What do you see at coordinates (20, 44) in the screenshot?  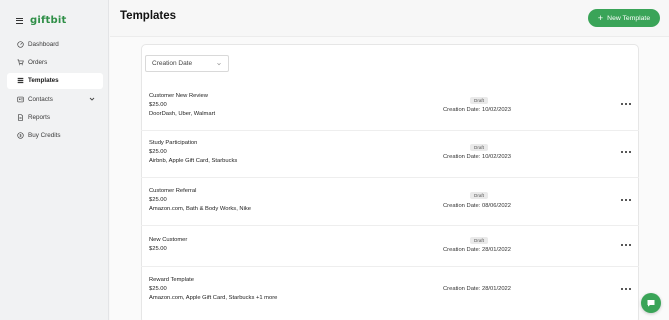 I see `dashboard-icon` at bounding box center [20, 44].